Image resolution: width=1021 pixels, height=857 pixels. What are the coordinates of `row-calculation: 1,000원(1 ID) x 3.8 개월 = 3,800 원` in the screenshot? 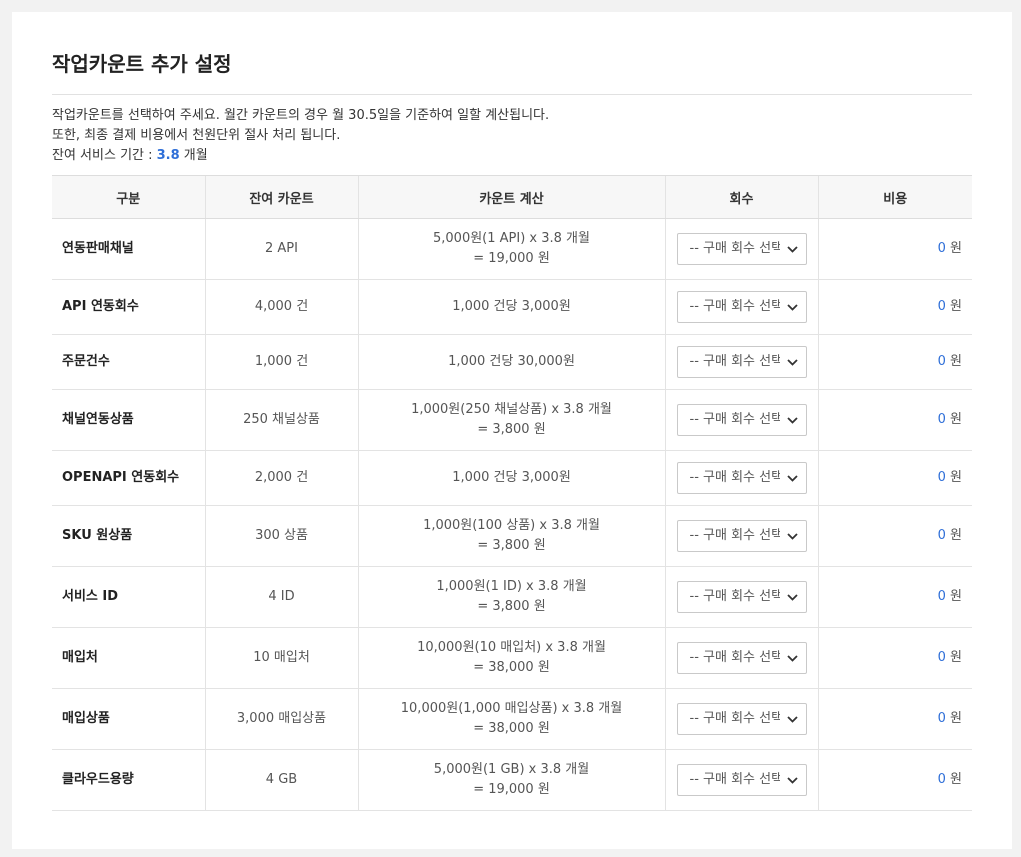 It's located at (511, 597).